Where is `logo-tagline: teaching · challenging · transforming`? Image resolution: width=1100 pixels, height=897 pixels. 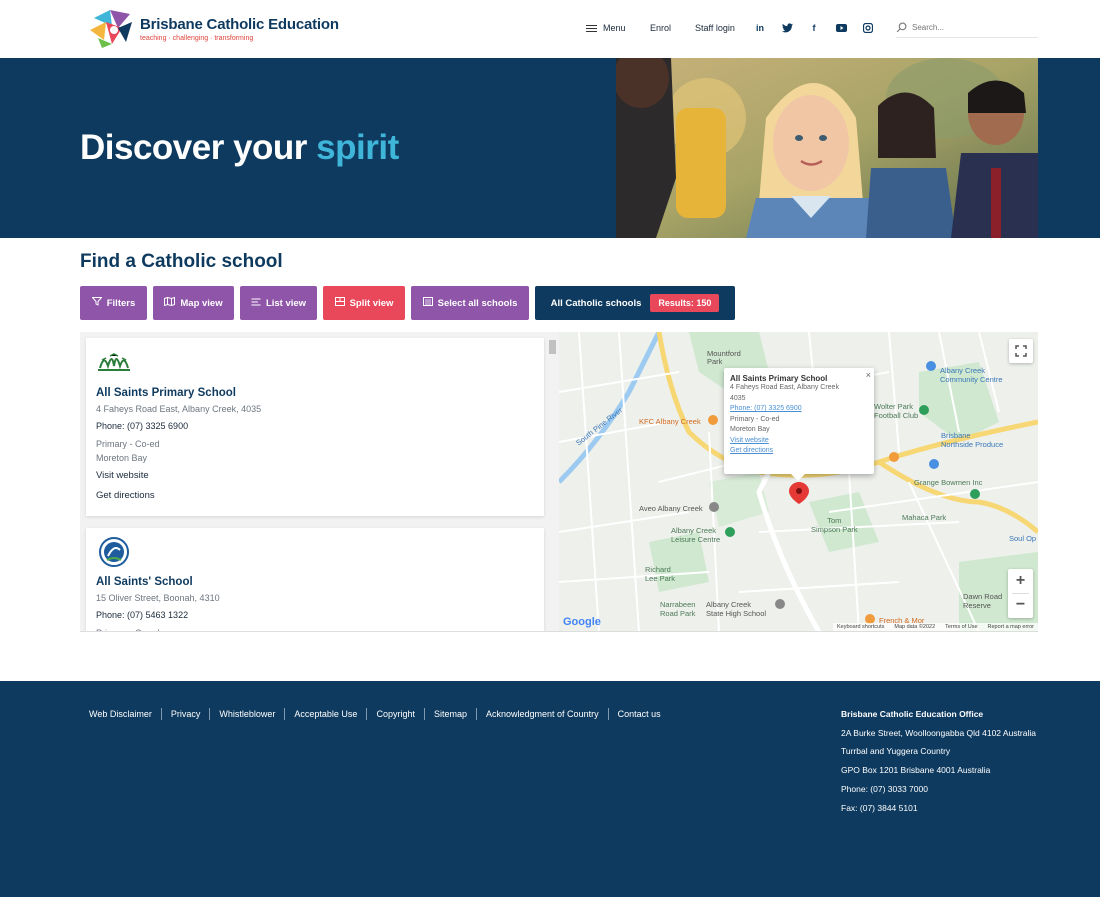
logo-tagline: teaching · challenging · transforming is located at coordinates (197, 38).